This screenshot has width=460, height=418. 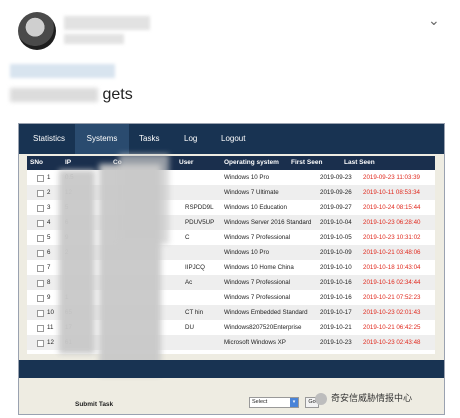 What do you see at coordinates (392, 327) in the screenshot?
I see `cell-last-seen: 2019-10-21 06:42:25` at bounding box center [392, 327].